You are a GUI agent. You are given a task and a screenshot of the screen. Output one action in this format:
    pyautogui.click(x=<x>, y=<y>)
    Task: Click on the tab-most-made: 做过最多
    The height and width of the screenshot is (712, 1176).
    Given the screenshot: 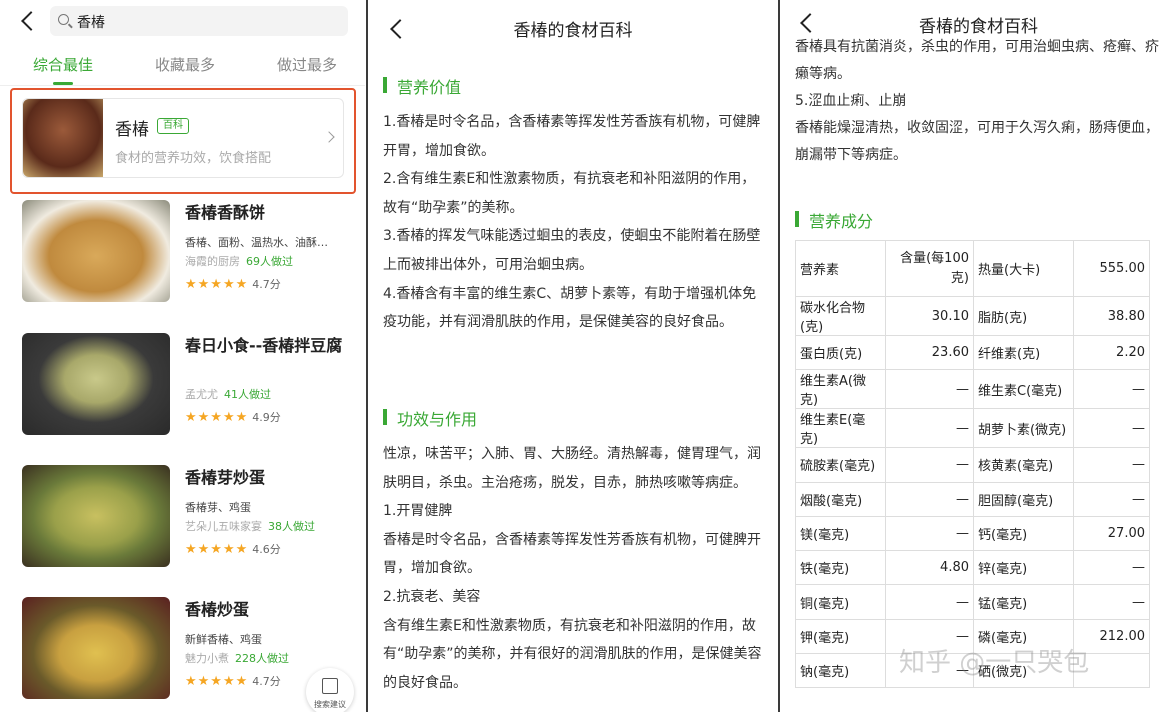 What is the action you would take?
    pyautogui.click(x=307, y=64)
    